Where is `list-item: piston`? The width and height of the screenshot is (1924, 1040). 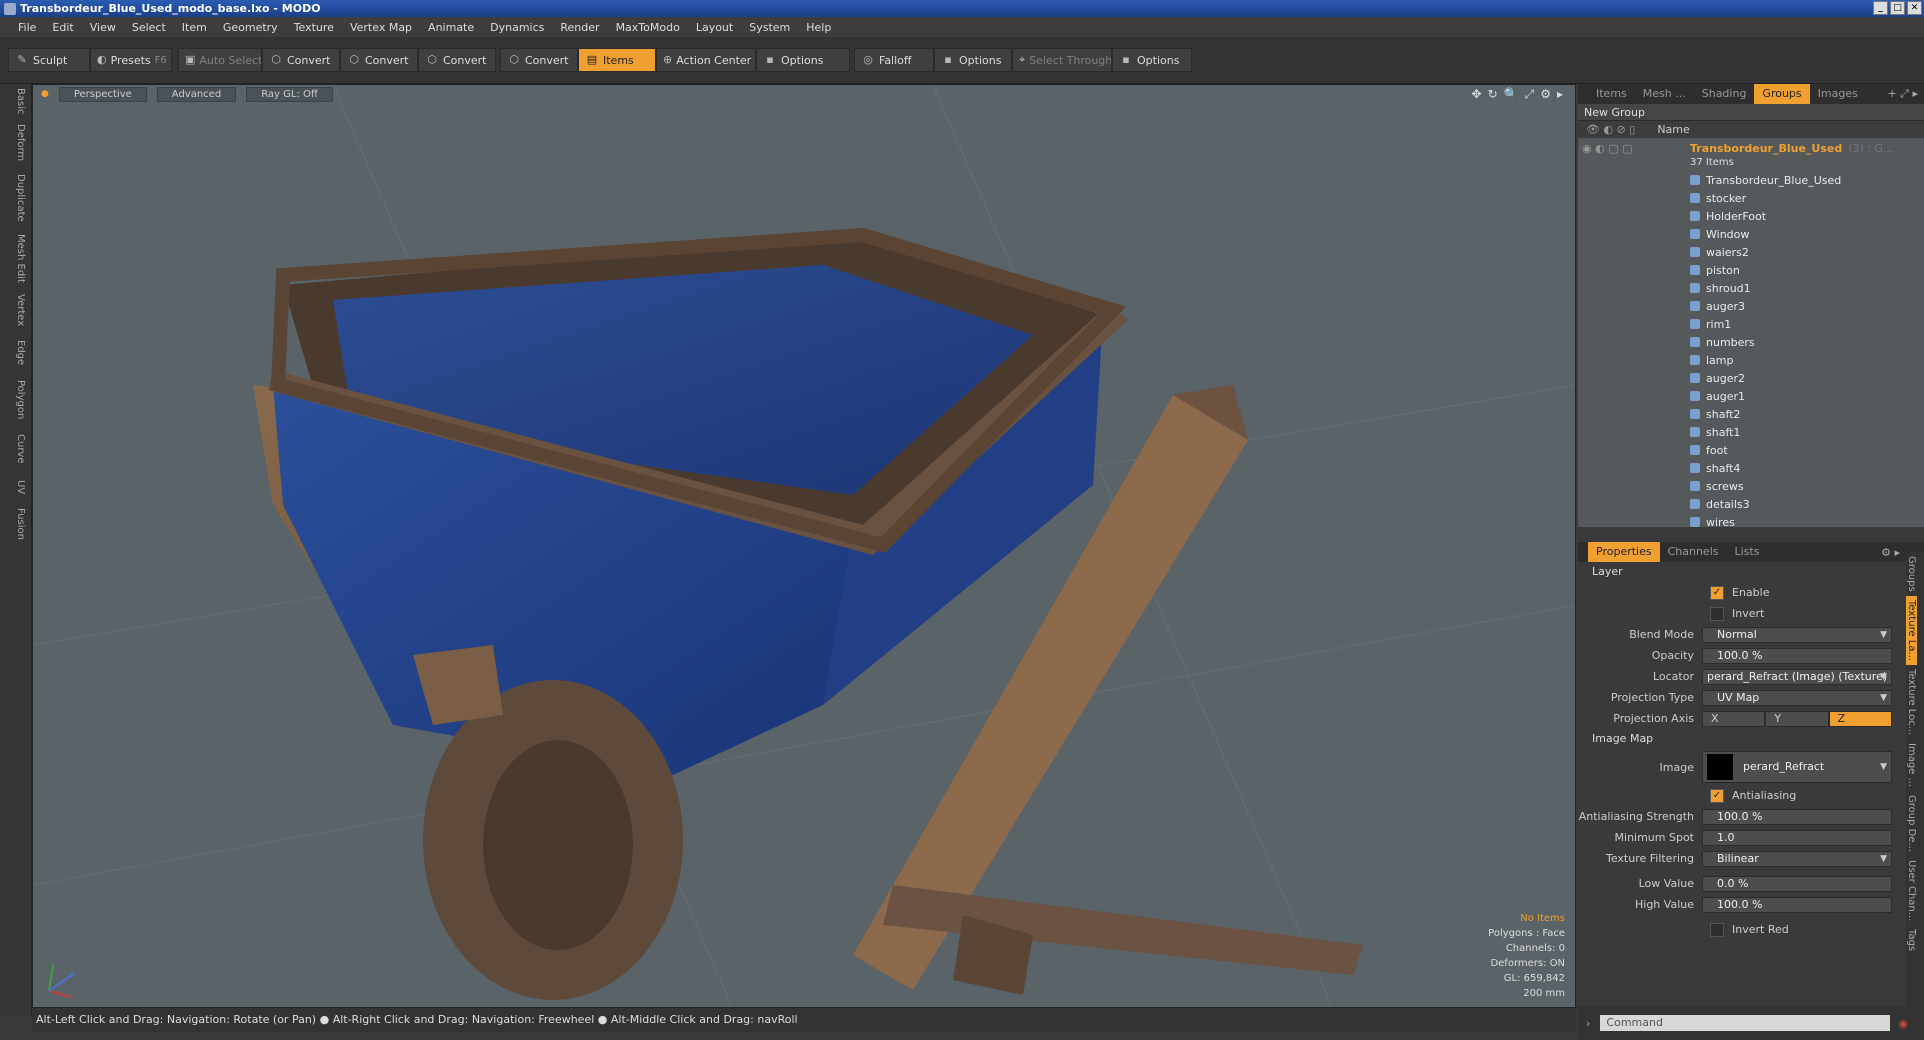 list-item: piston is located at coordinates (1751, 270).